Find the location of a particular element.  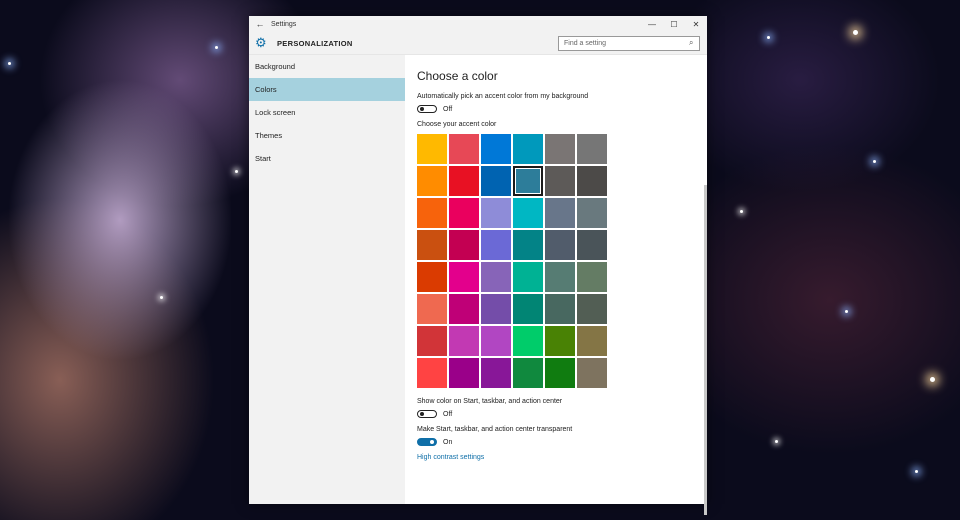

auto-pick-toggle is located at coordinates (427, 109).